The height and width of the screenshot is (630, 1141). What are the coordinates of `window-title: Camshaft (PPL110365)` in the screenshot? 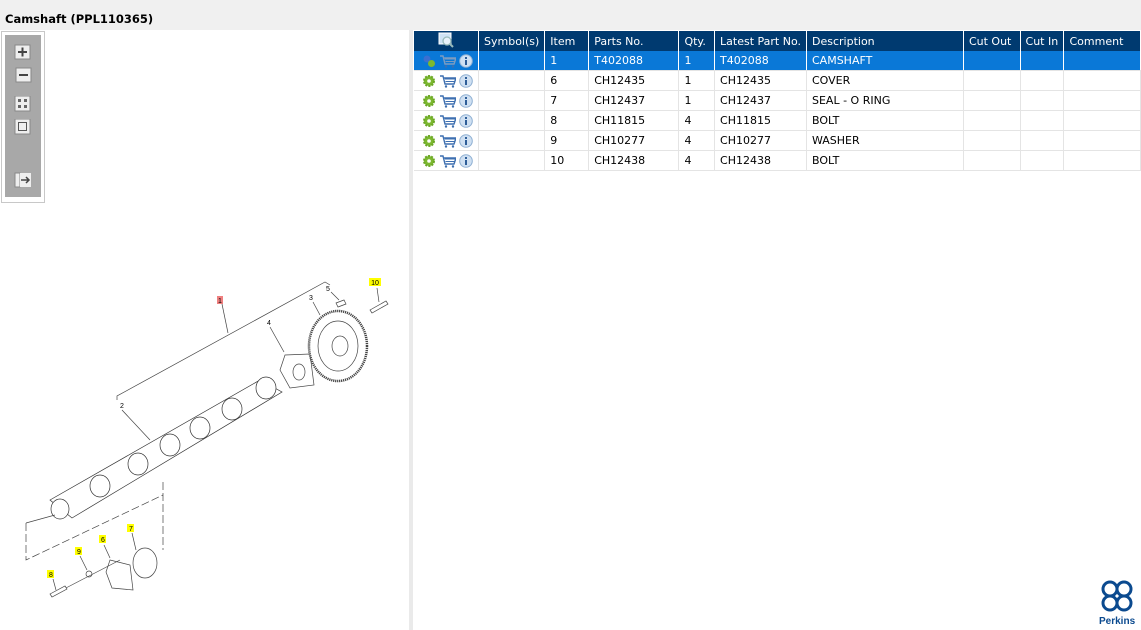 It's located at (79, 19).